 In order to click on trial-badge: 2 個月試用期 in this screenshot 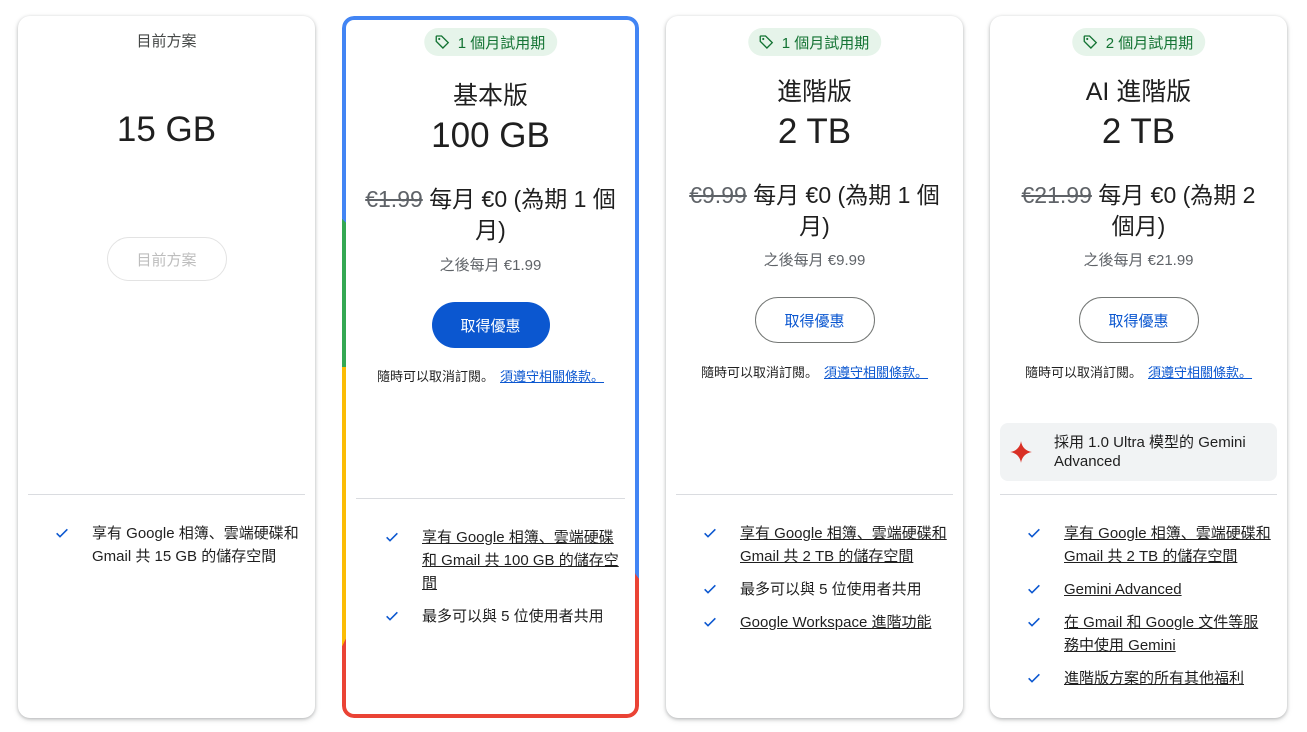, I will do `click(1138, 42)`.